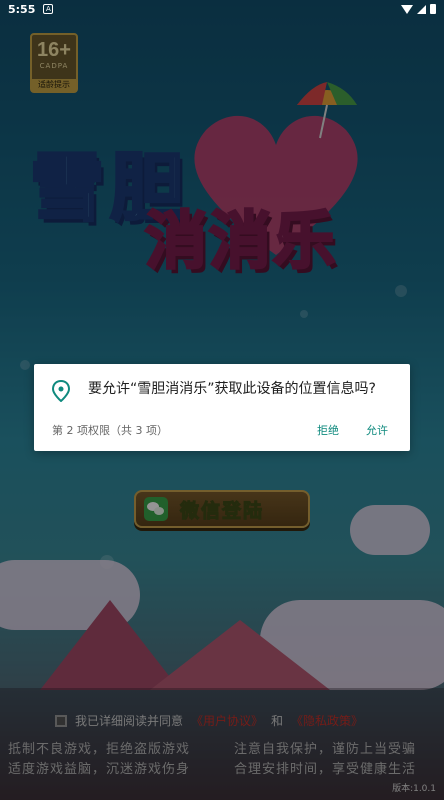 The image size is (444, 800). Describe the element at coordinates (407, 9) in the screenshot. I see `wifi-icon` at that location.